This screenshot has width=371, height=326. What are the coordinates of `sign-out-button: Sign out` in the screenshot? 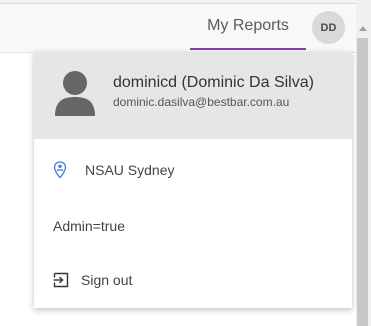 It's located at (193, 280).